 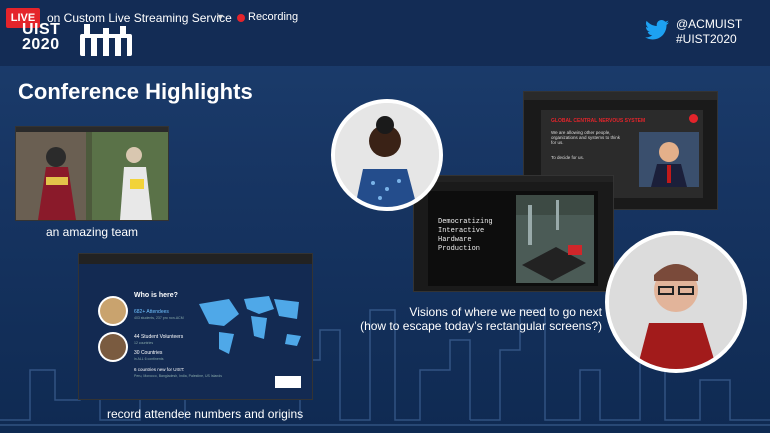 What do you see at coordinates (241, 18) in the screenshot?
I see `recording-icon` at bounding box center [241, 18].